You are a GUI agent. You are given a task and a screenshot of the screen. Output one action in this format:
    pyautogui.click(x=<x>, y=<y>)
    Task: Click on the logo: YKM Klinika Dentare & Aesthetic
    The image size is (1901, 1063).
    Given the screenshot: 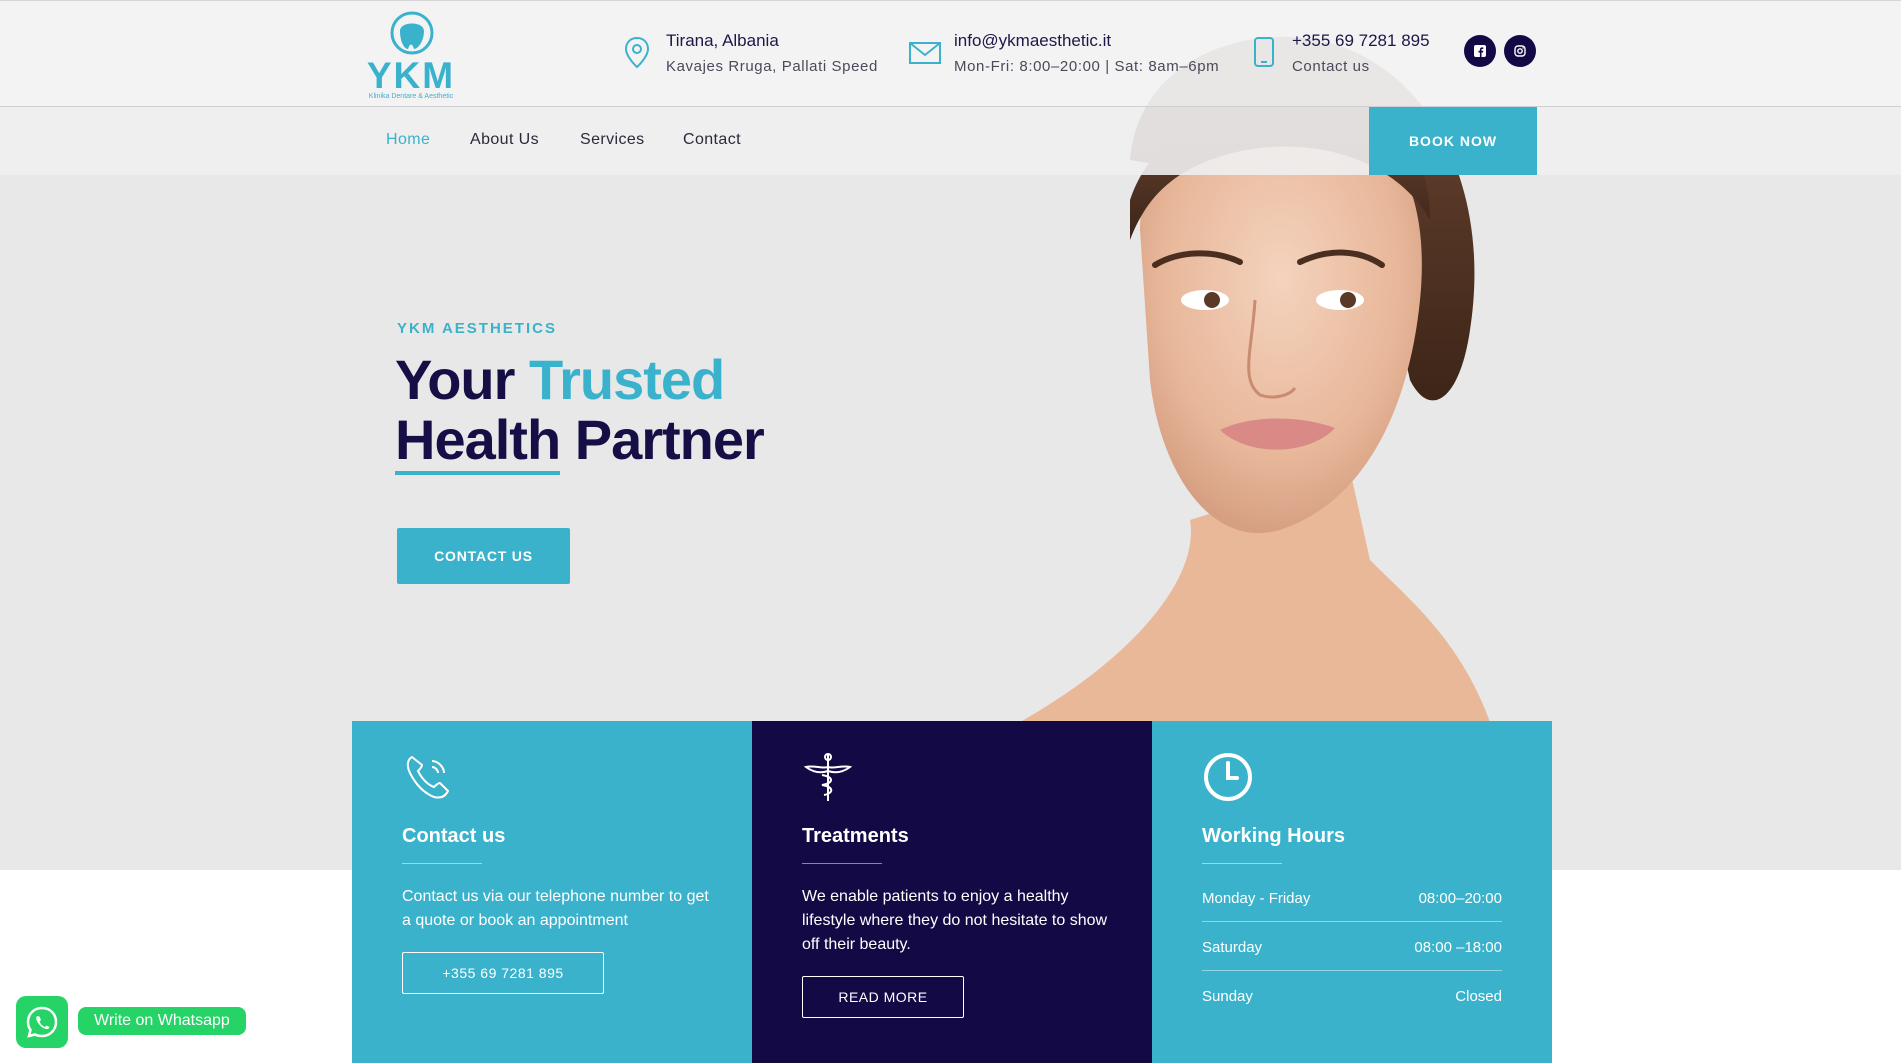 What is the action you would take?
    pyautogui.click(x=411, y=55)
    